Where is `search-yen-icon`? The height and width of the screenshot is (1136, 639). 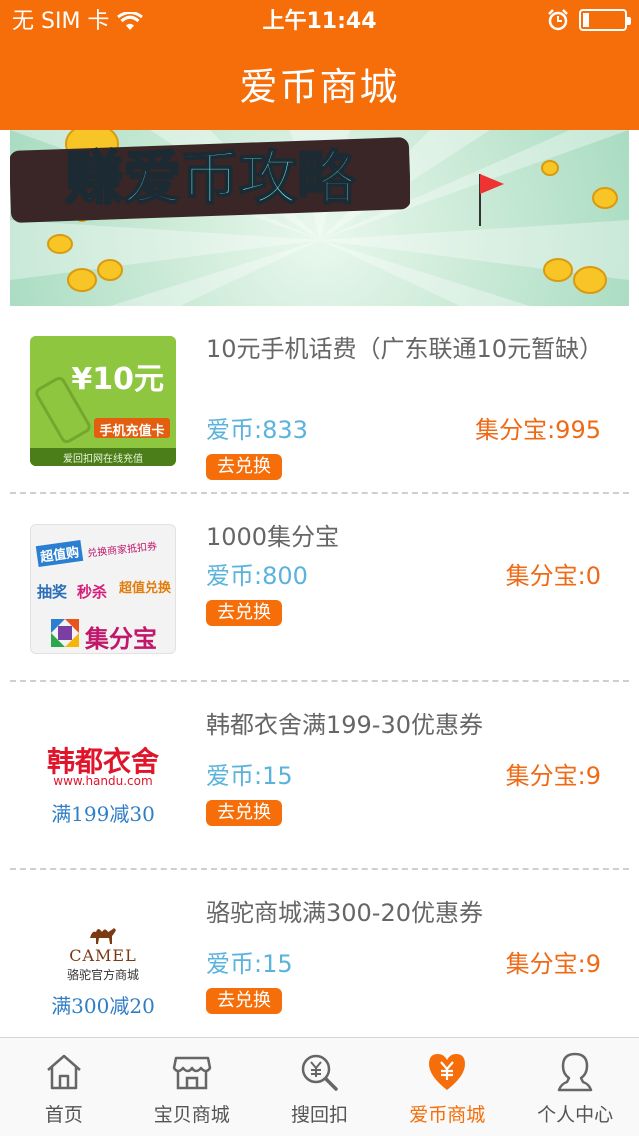
search-yen-icon is located at coordinates (320, 1072).